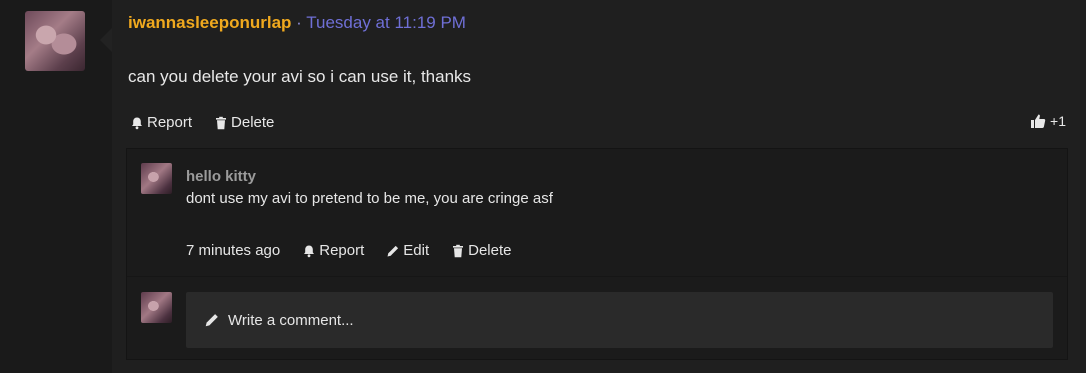 The width and height of the screenshot is (1086, 373). I want to click on comment-author-link: hello kitty, so click(221, 177).